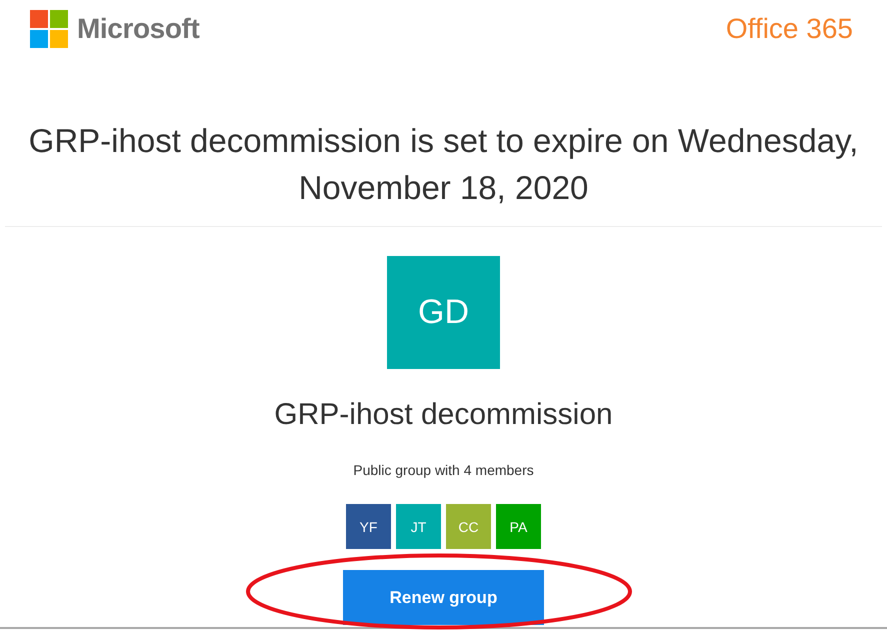 This screenshot has height=631, width=887. I want to click on member-initials-tile: JT, so click(418, 526).